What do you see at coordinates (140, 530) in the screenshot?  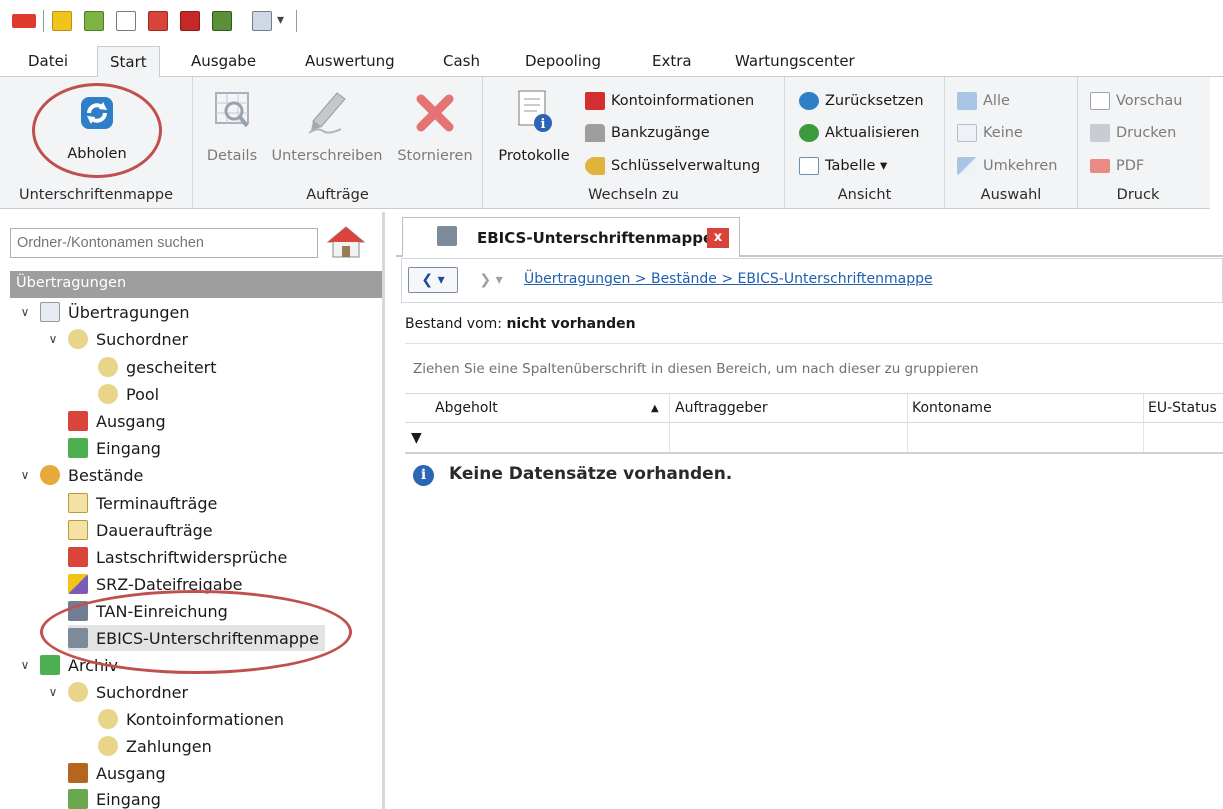 I see `tree-item-dauerauftraege: Daueraufträge` at bounding box center [140, 530].